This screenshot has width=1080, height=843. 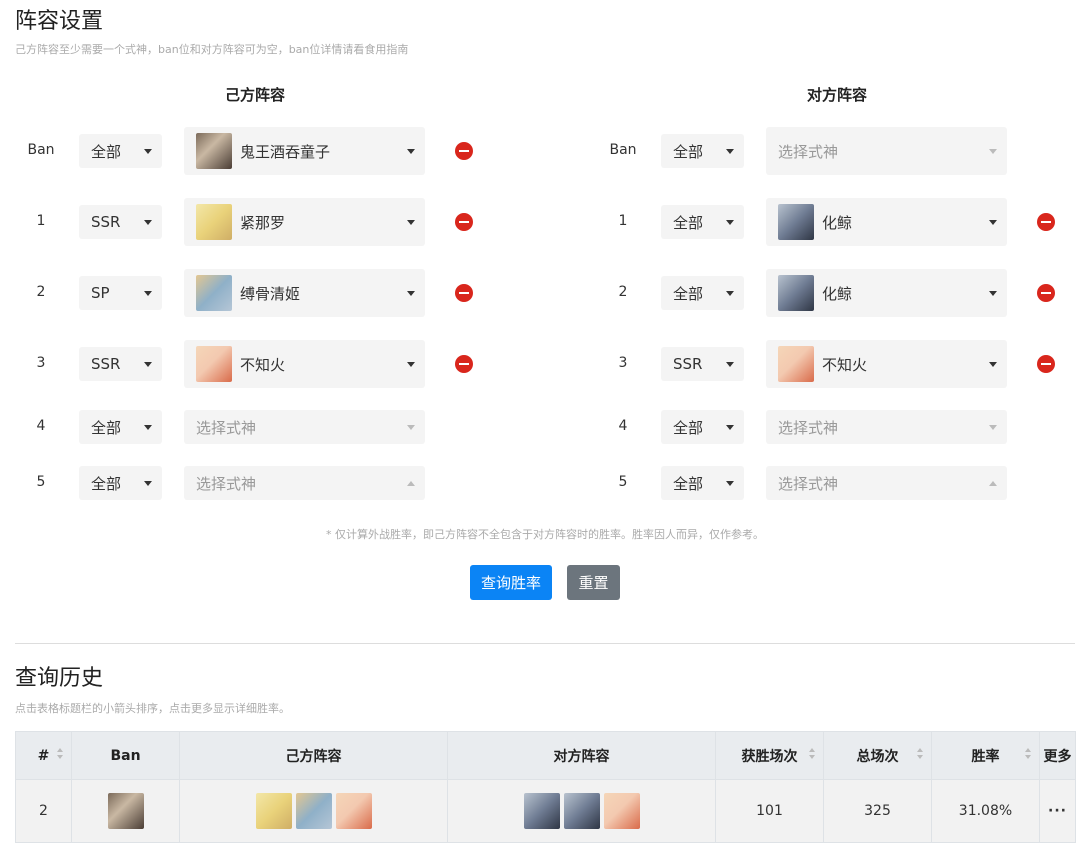 What do you see at coordinates (985, 811) in the screenshot?
I see `cell-rate: 31.08%` at bounding box center [985, 811].